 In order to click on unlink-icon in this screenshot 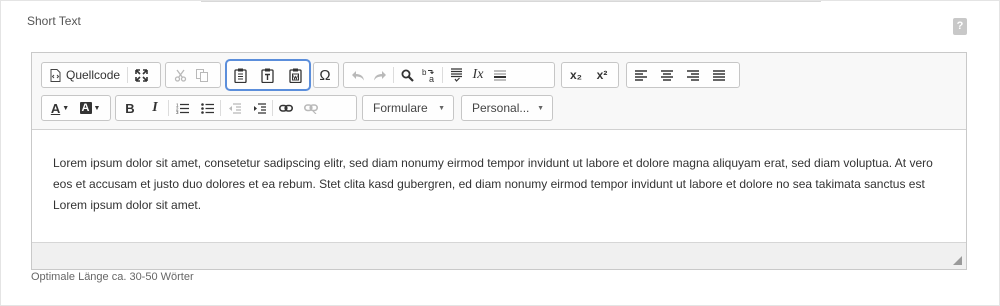, I will do `click(311, 108)`.